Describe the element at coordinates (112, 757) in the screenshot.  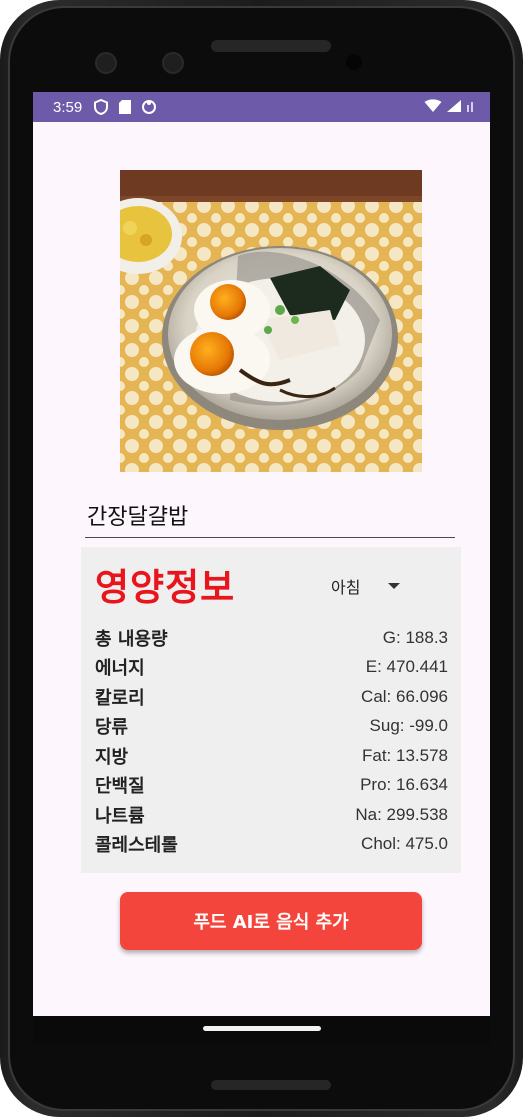
I see `nutrition-label: 지방` at that location.